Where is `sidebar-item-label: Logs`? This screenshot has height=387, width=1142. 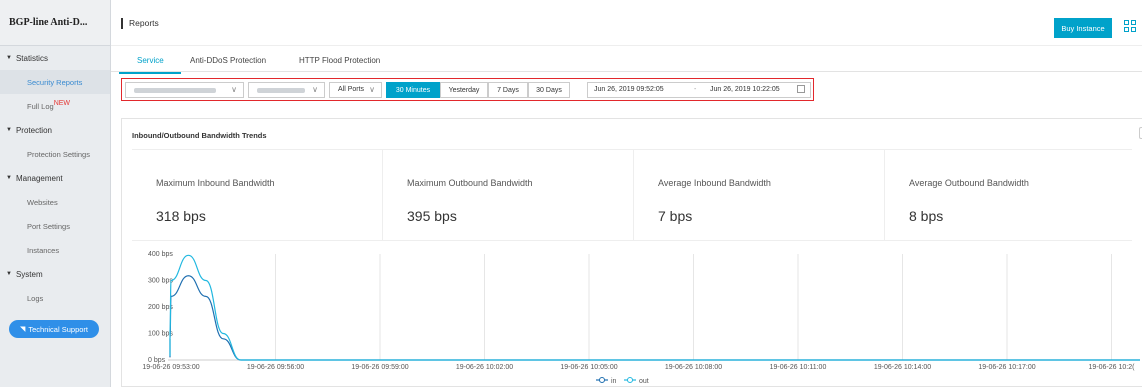 sidebar-item-label: Logs is located at coordinates (35, 298).